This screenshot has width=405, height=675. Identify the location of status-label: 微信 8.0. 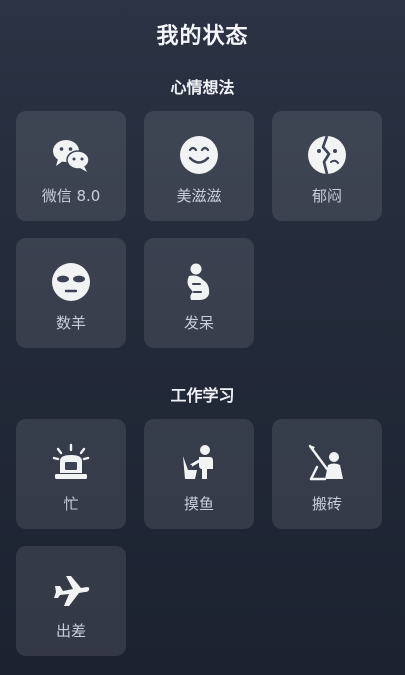
(71, 196).